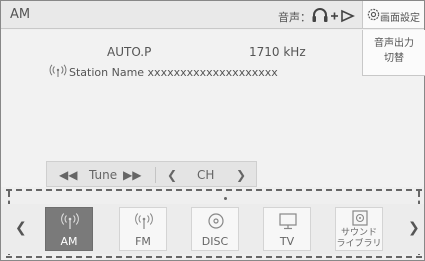  I want to click on program-type: AUTO.P, so click(129, 52).